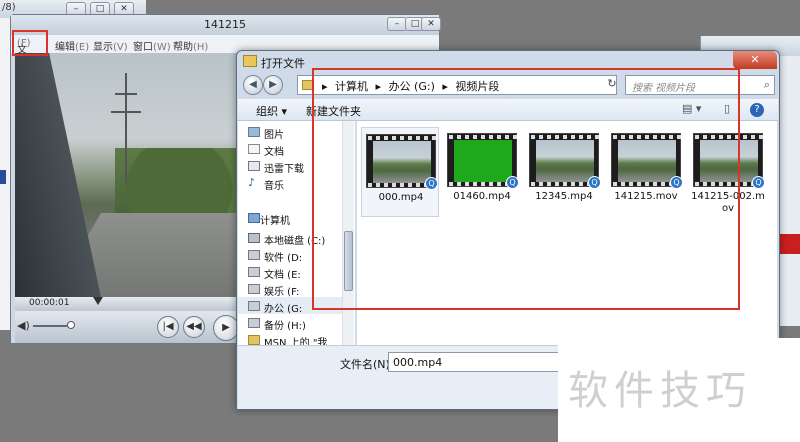 The image size is (800, 442). What do you see at coordinates (254, 132) in the screenshot?
I see `pictures-icon` at bounding box center [254, 132].